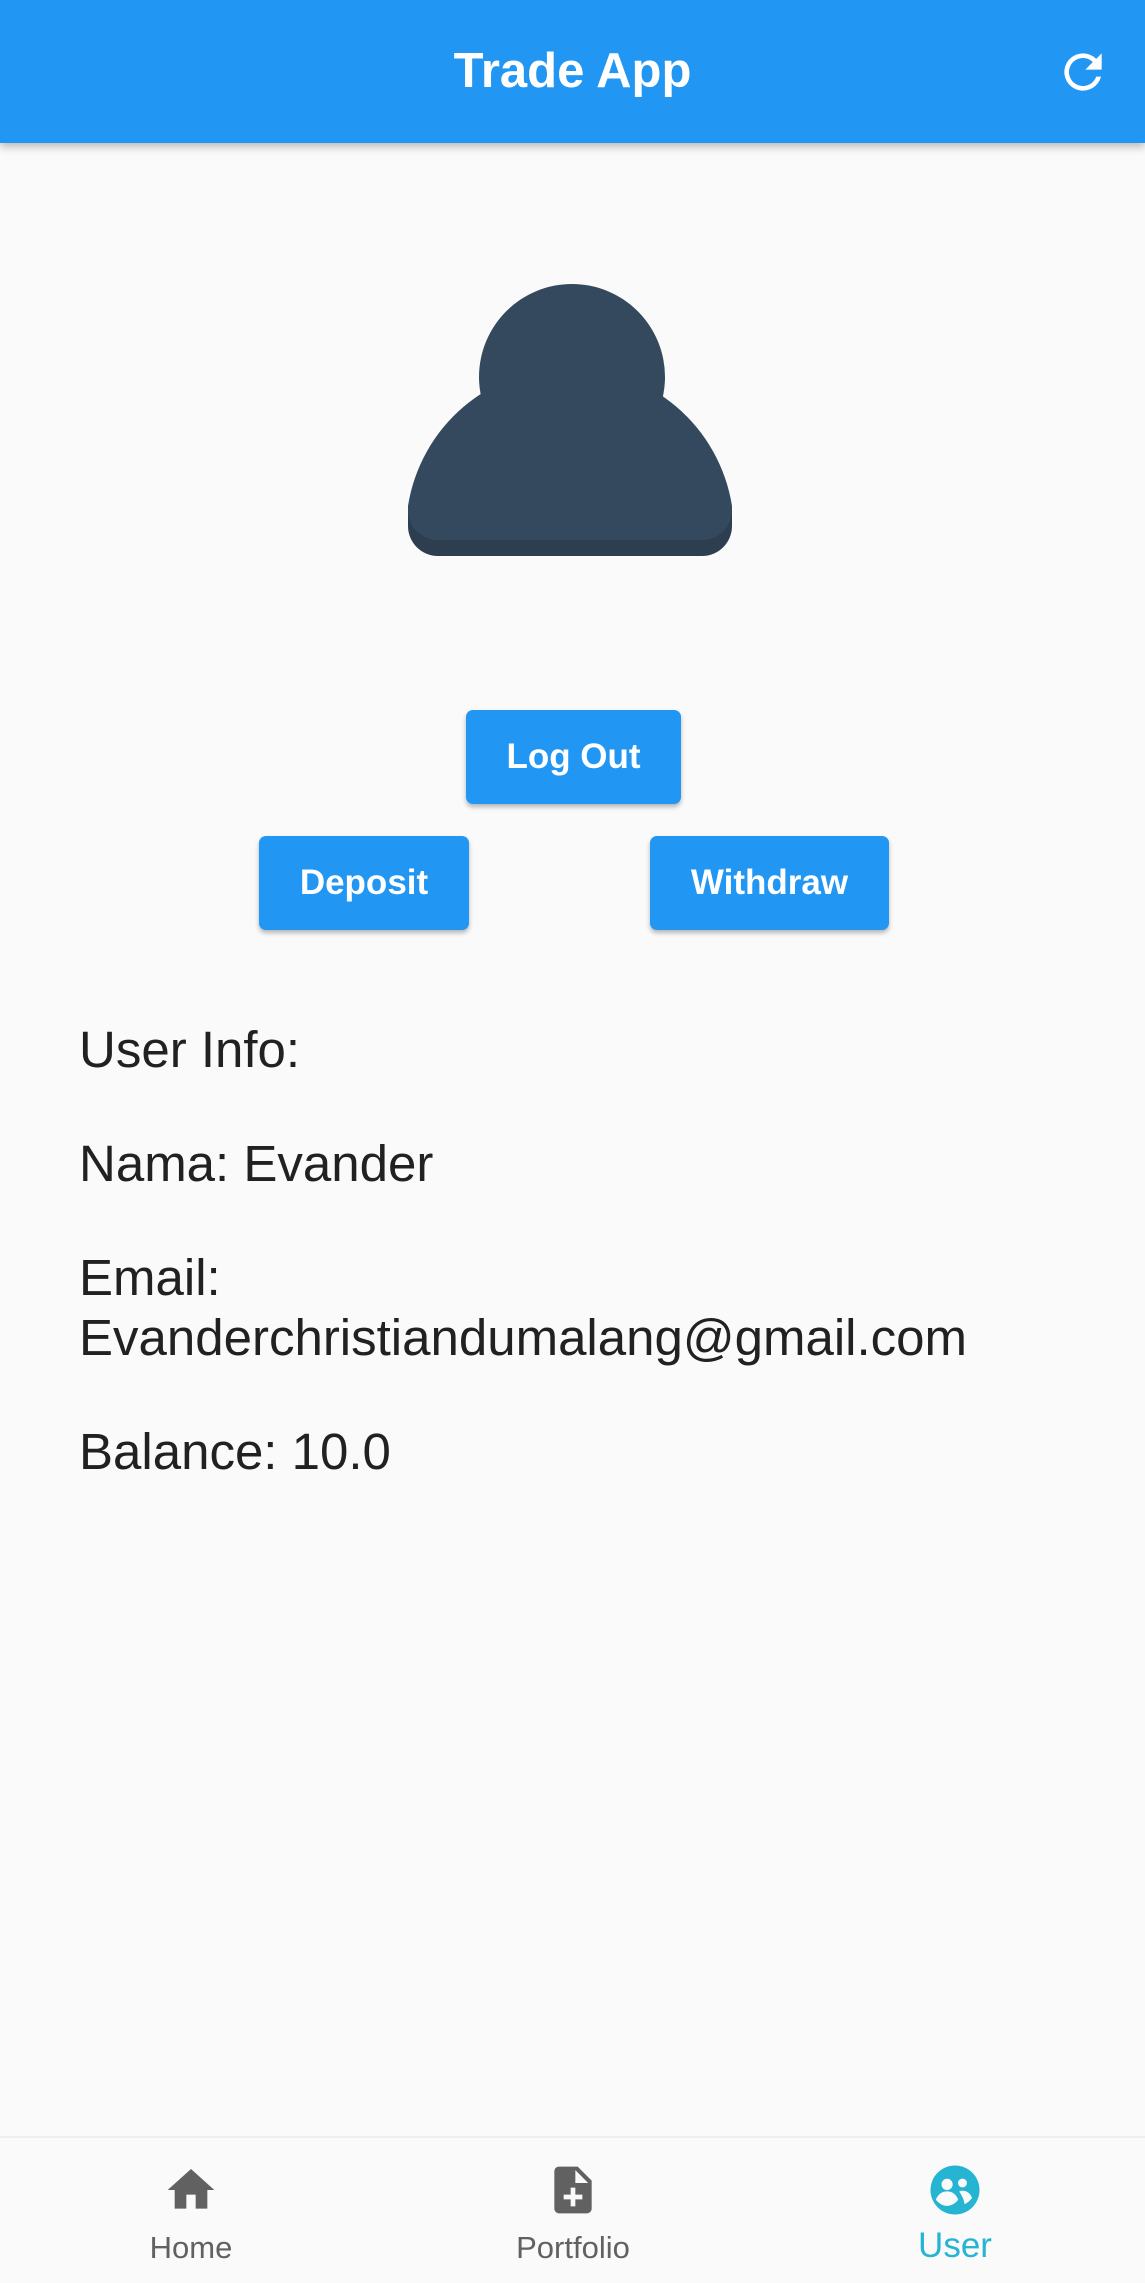  I want to click on nav-item-user: User, so click(954, 2210).